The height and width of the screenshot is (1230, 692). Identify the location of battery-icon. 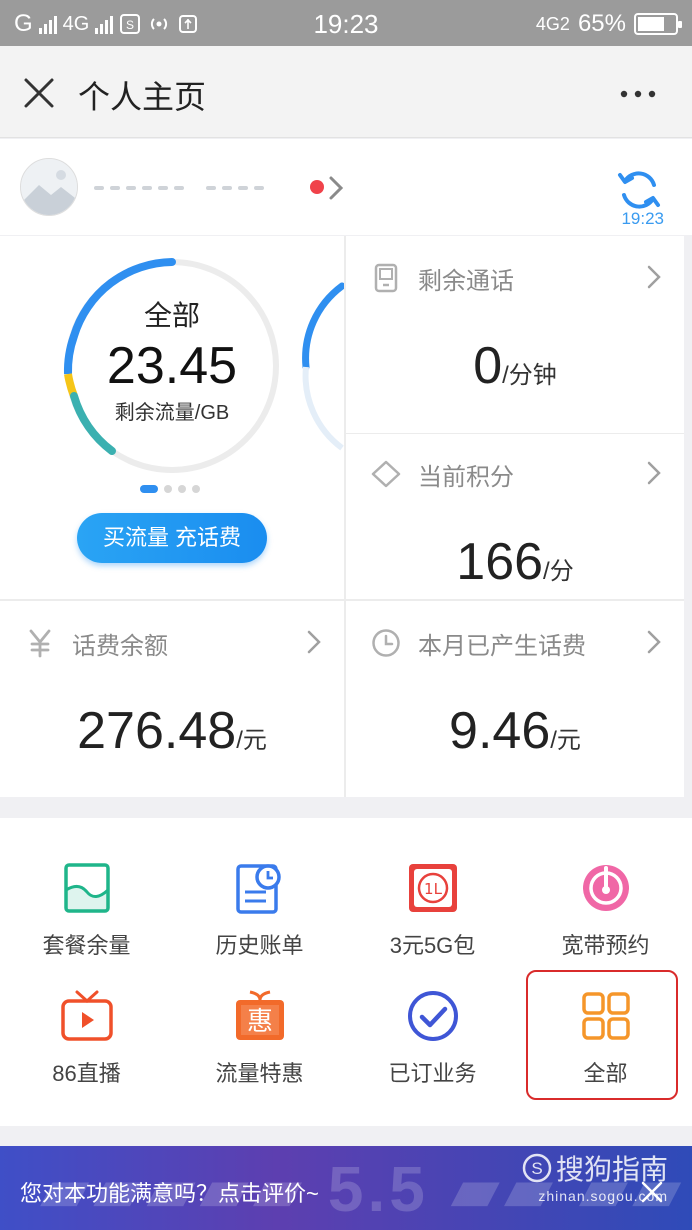
(658, 24).